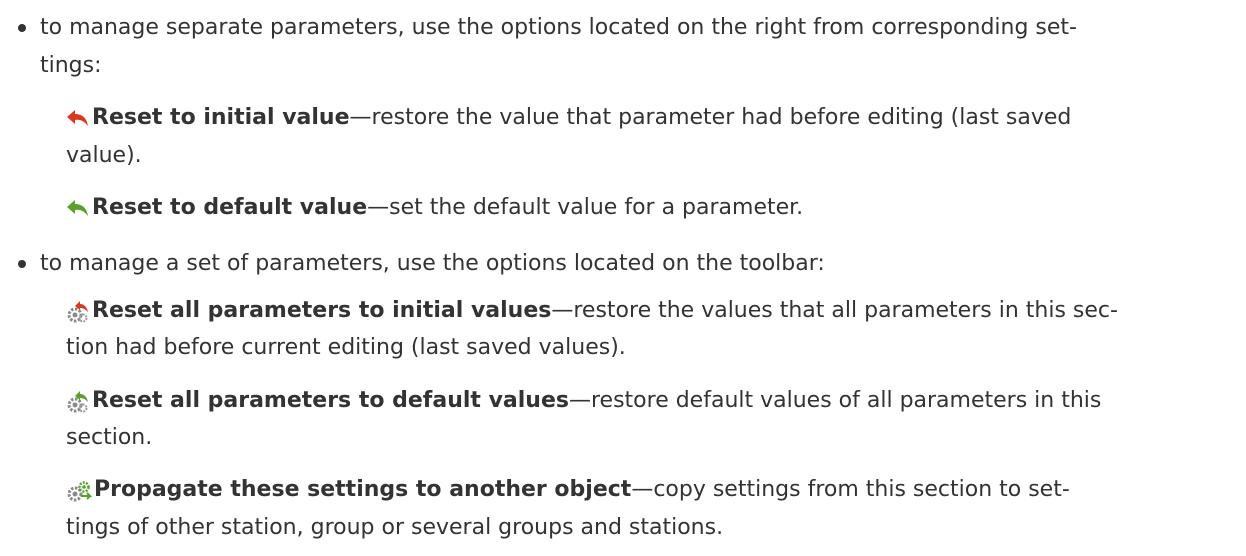 This screenshot has width=1246, height=556. I want to click on item-reset-all-initial-title: Reset all parameters to initial values, so click(322, 310).